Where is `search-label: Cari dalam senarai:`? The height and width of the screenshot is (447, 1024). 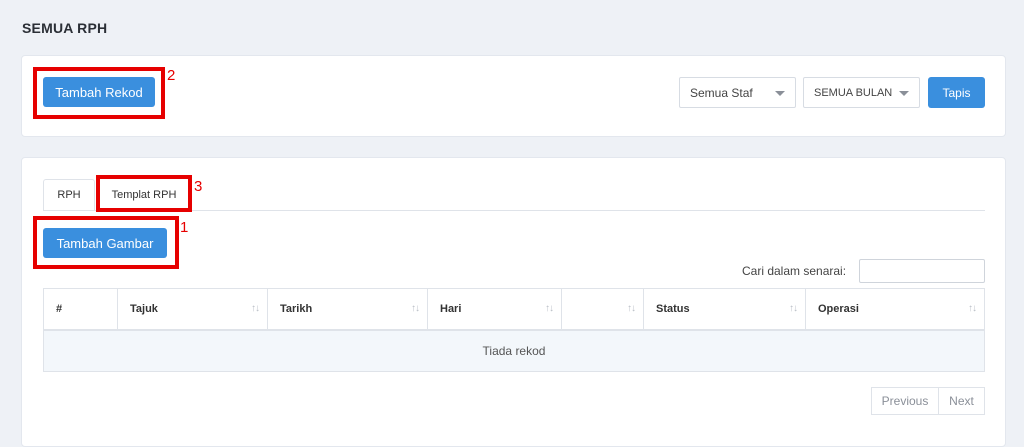 search-label: Cari dalam senarai: is located at coordinates (794, 271).